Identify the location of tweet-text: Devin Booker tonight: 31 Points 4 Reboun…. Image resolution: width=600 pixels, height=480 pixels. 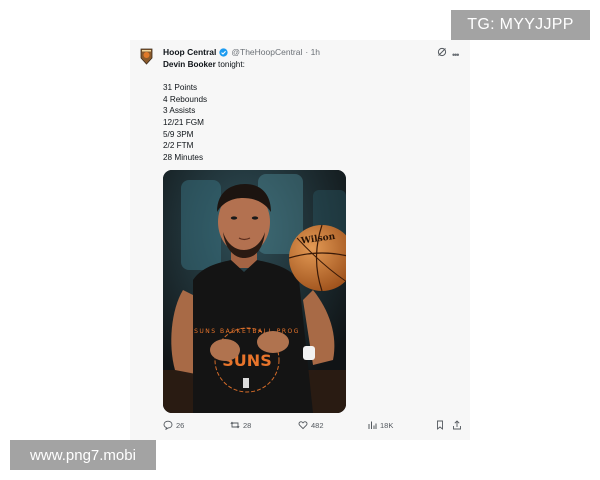
(204, 111).